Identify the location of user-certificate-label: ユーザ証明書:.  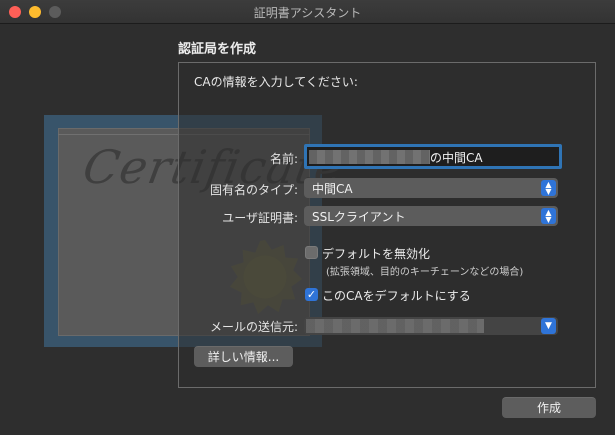
(260, 218).